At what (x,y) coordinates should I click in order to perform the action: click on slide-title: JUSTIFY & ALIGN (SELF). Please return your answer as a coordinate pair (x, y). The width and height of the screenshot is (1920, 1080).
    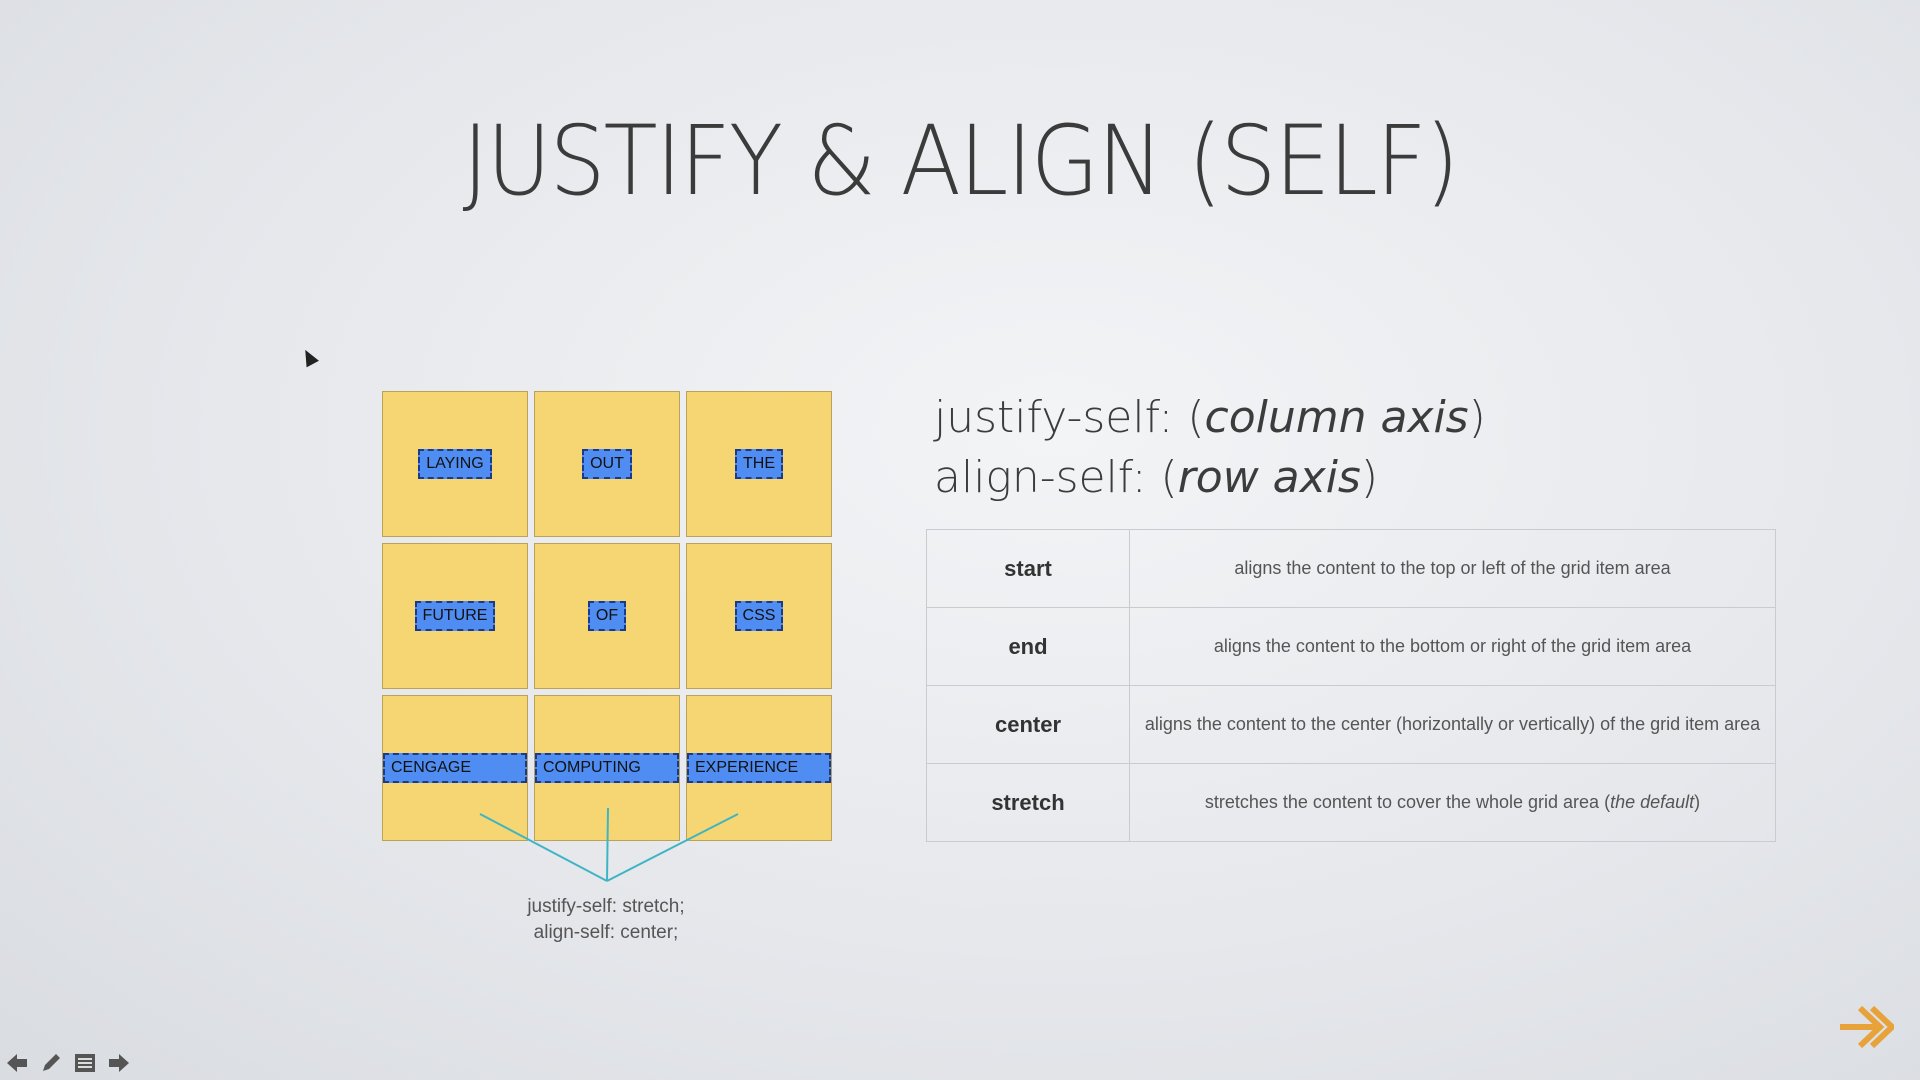
    Looking at the image, I should click on (960, 161).